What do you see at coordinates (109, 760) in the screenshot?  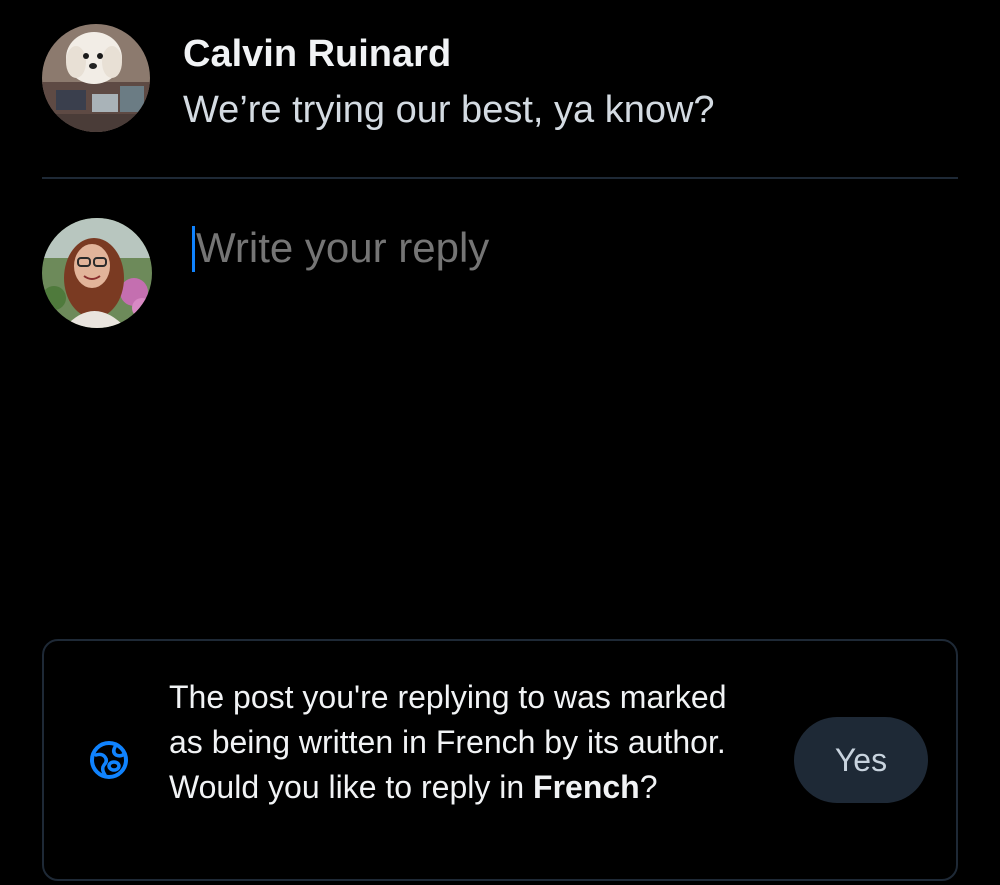 I see `globe-icon` at bounding box center [109, 760].